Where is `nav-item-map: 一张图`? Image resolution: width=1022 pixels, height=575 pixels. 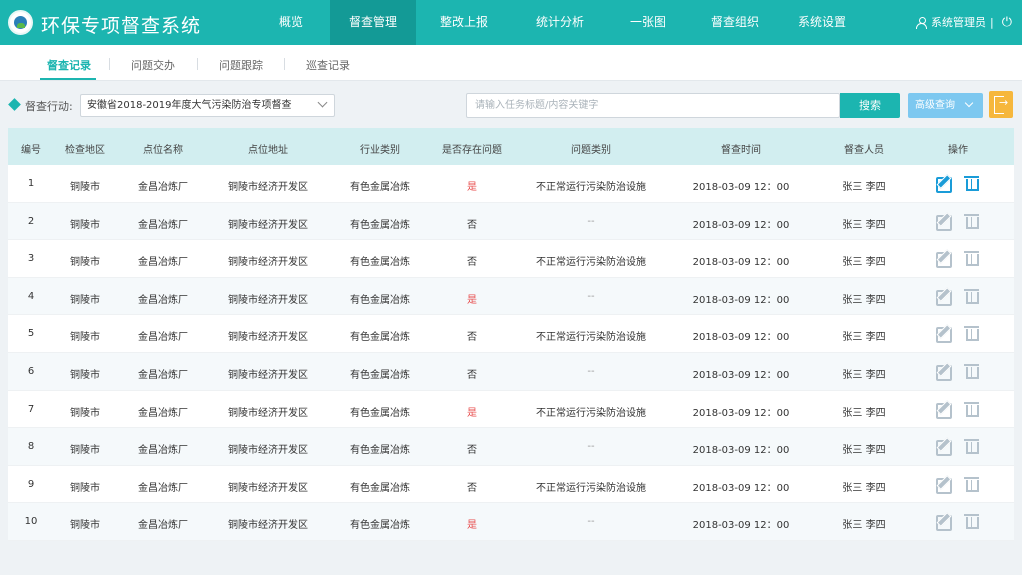
nav-item-map: 一张图 is located at coordinates (648, 22).